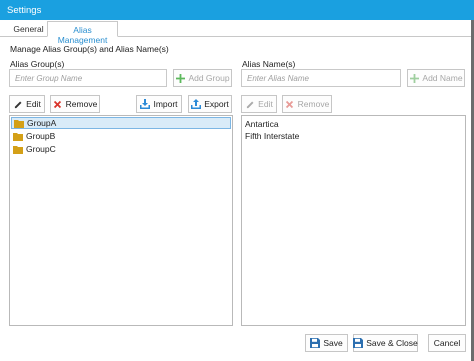 This screenshot has width=474, height=361. What do you see at coordinates (41, 136) in the screenshot?
I see `tree-item-label: GroupB` at bounding box center [41, 136].